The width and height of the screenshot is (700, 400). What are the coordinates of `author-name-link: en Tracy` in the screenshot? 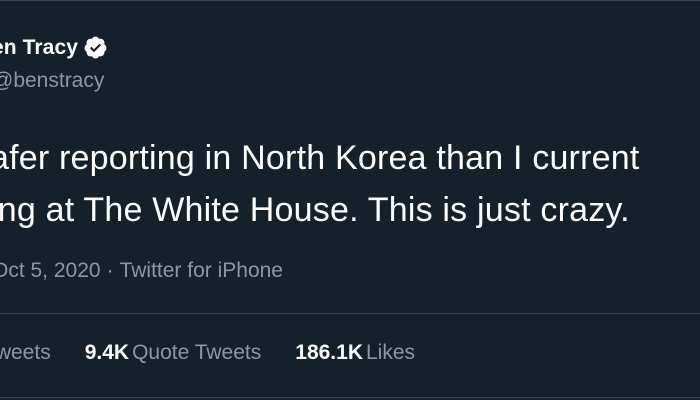 It's located at (54, 47).